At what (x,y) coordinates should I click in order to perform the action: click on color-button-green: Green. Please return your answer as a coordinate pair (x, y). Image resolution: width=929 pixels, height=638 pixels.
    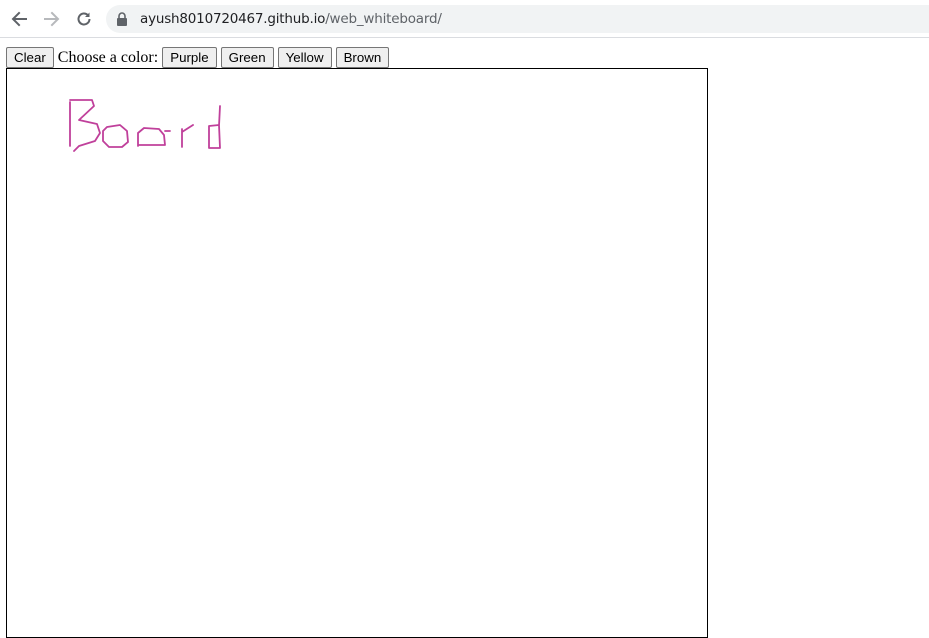
    Looking at the image, I should click on (247, 57).